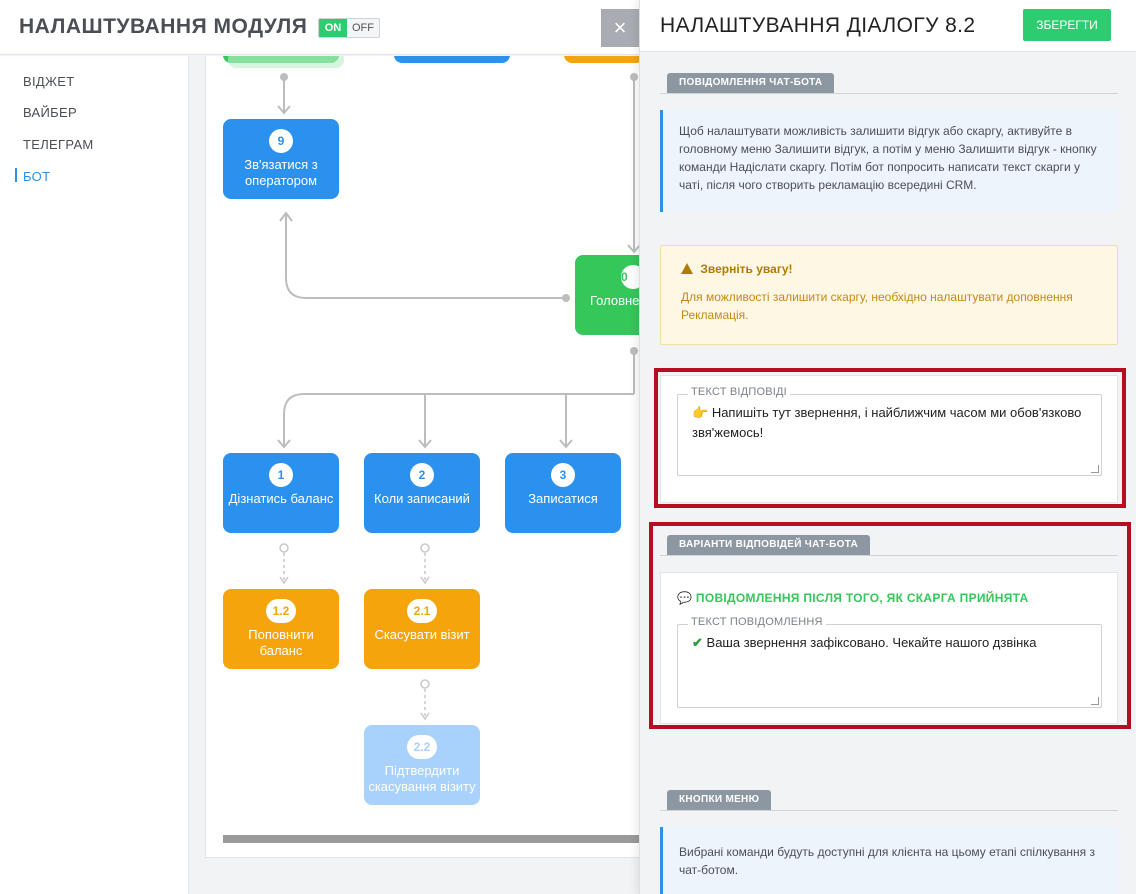 Image resolution: width=1136 pixels, height=894 pixels. I want to click on node-number: 9, so click(281, 141).